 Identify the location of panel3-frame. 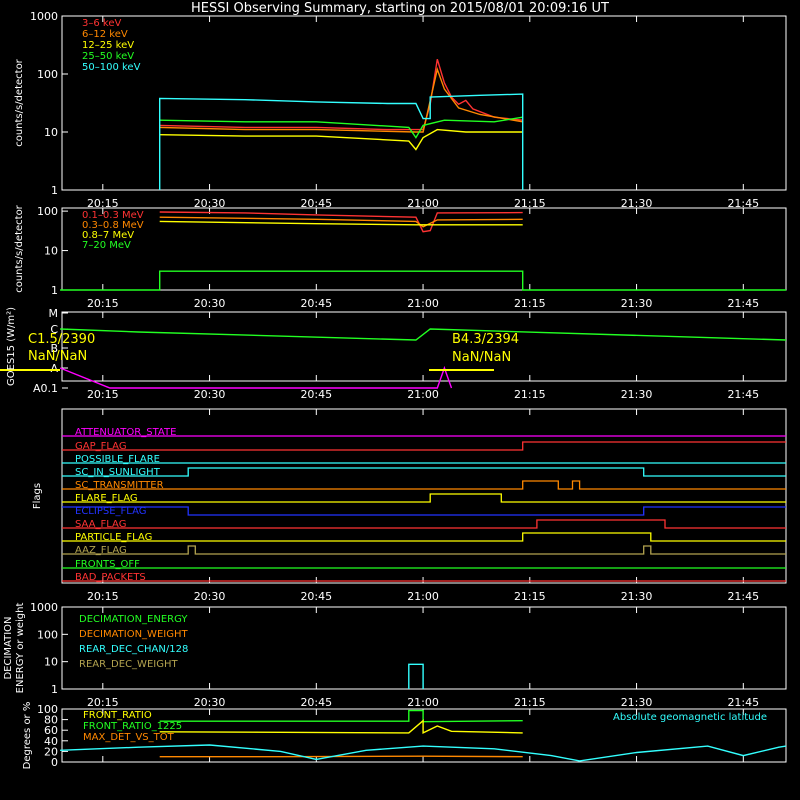
(424, 346).